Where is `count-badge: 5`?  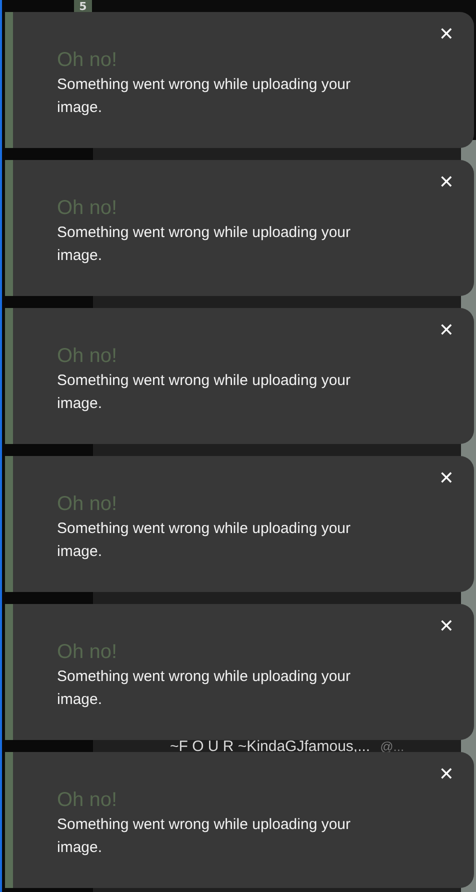
count-badge: 5 is located at coordinates (83, 6).